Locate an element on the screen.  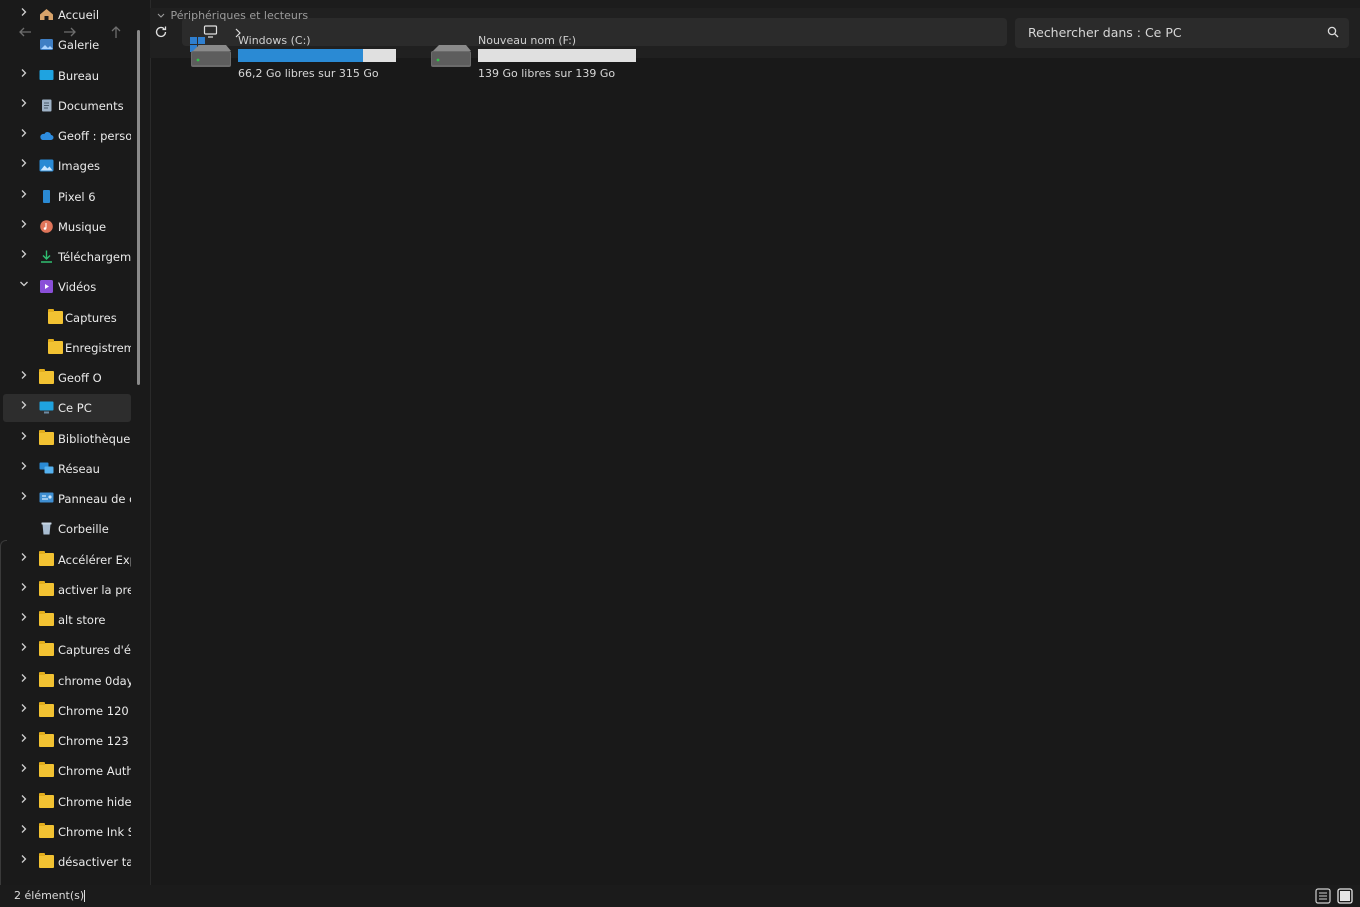
sidebar-item: désactiver tactile is located at coordinates (67, 862).